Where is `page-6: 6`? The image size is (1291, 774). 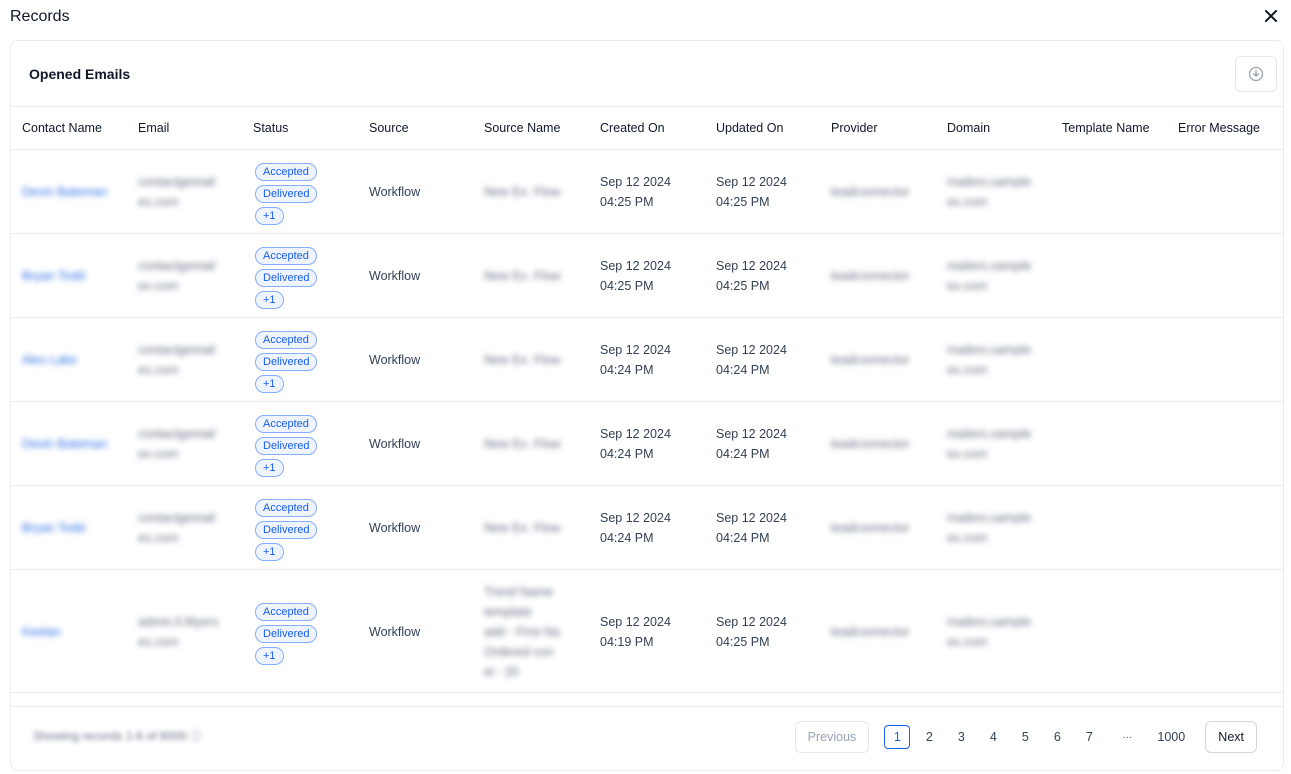
page-6: 6 is located at coordinates (1057, 737).